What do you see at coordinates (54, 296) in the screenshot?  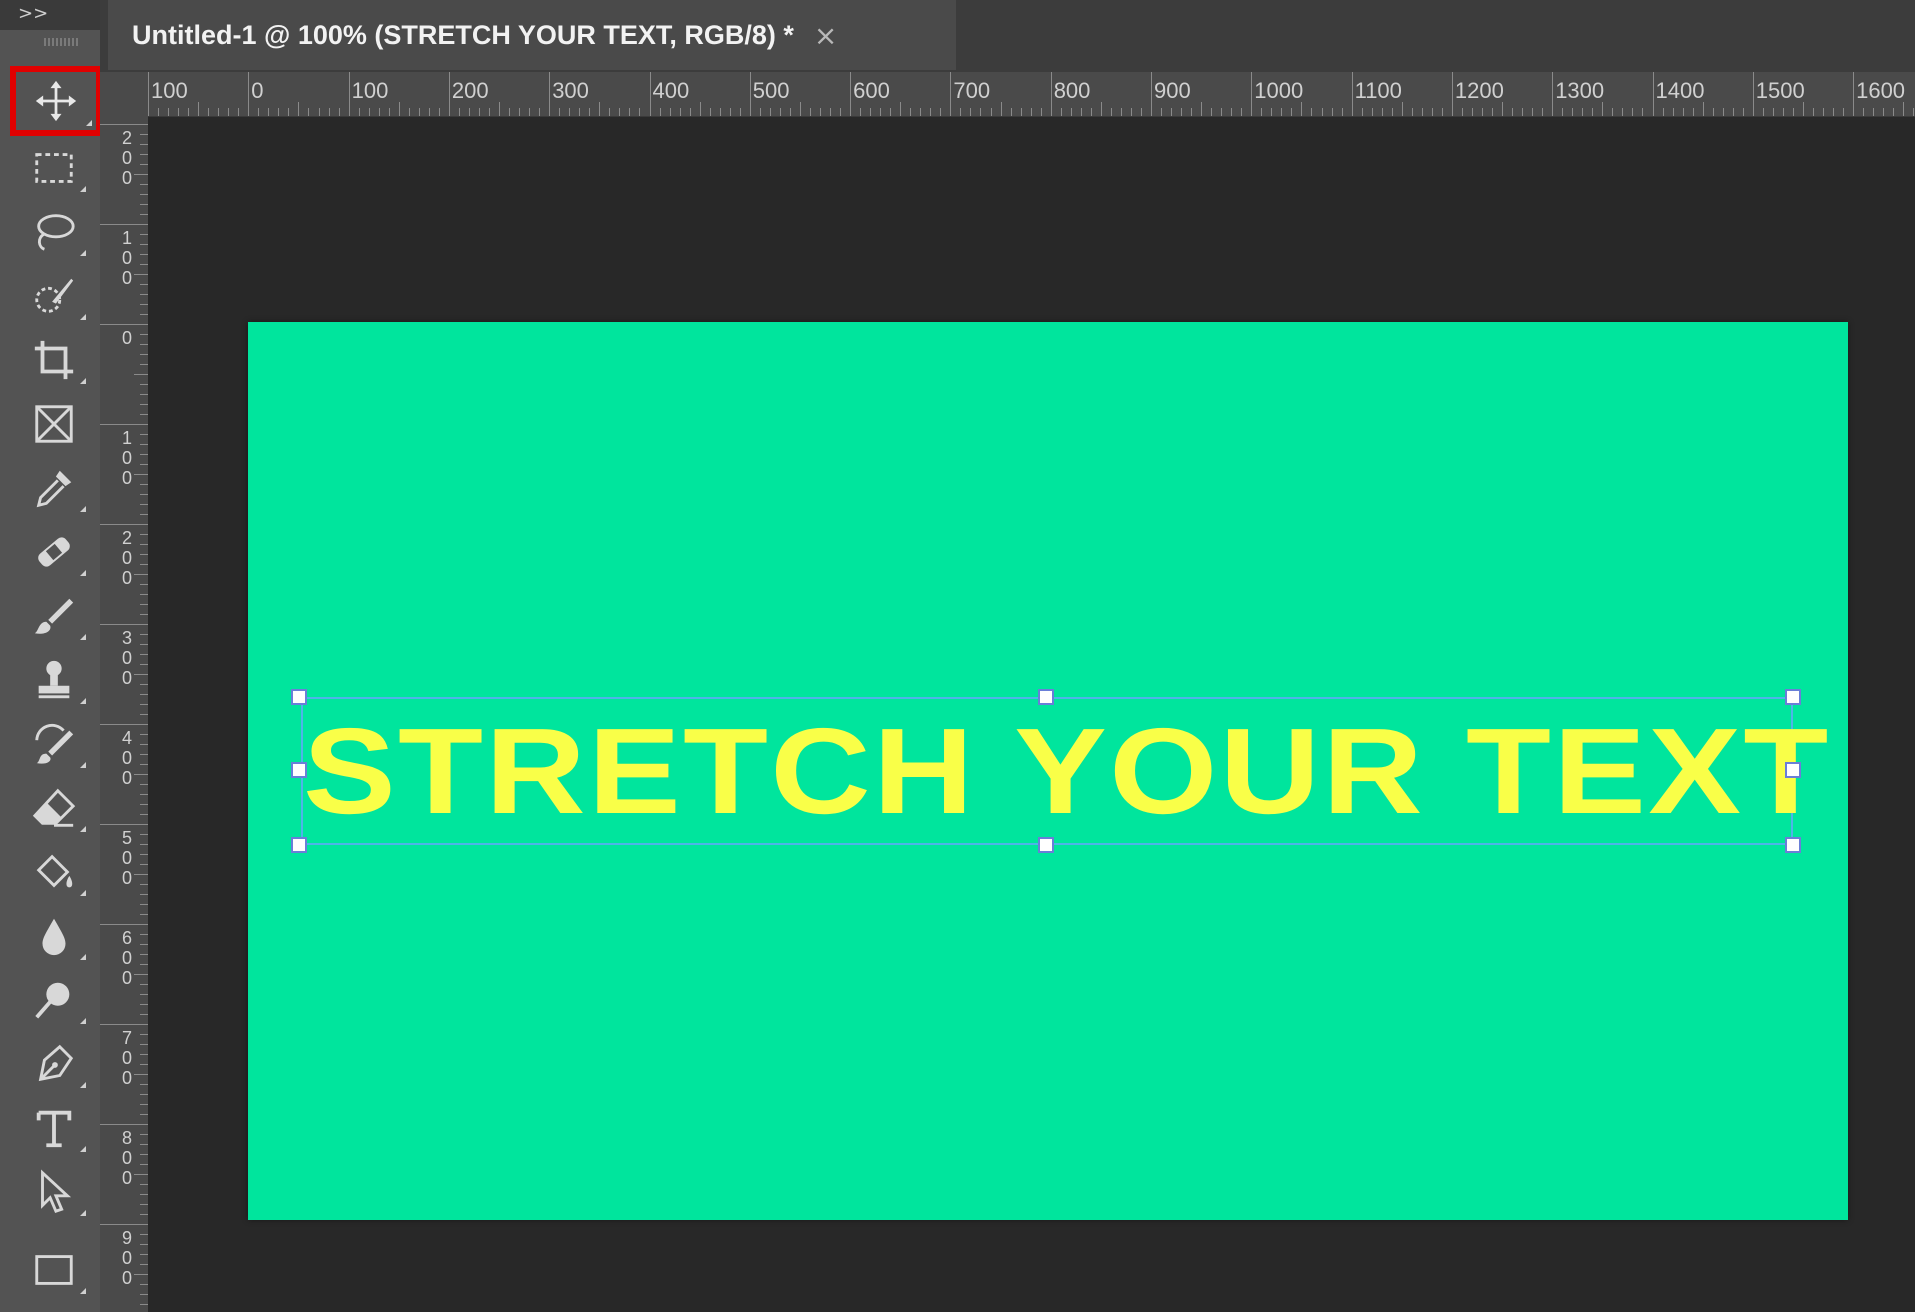 I see `quick-selection-tool` at bounding box center [54, 296].